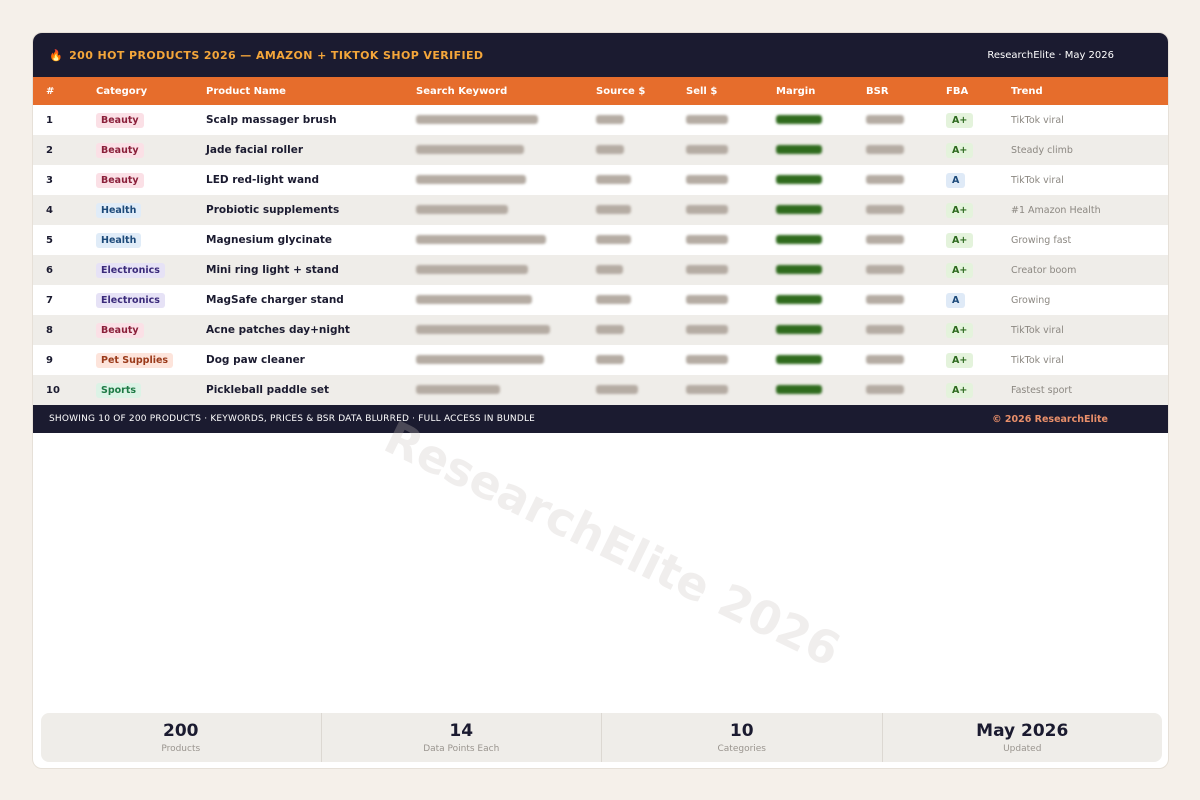 The image size is (1200, 800). Describe the element at coordinates (120, 150) in the screenshot. I see `category-badge: Beauty` at that location.